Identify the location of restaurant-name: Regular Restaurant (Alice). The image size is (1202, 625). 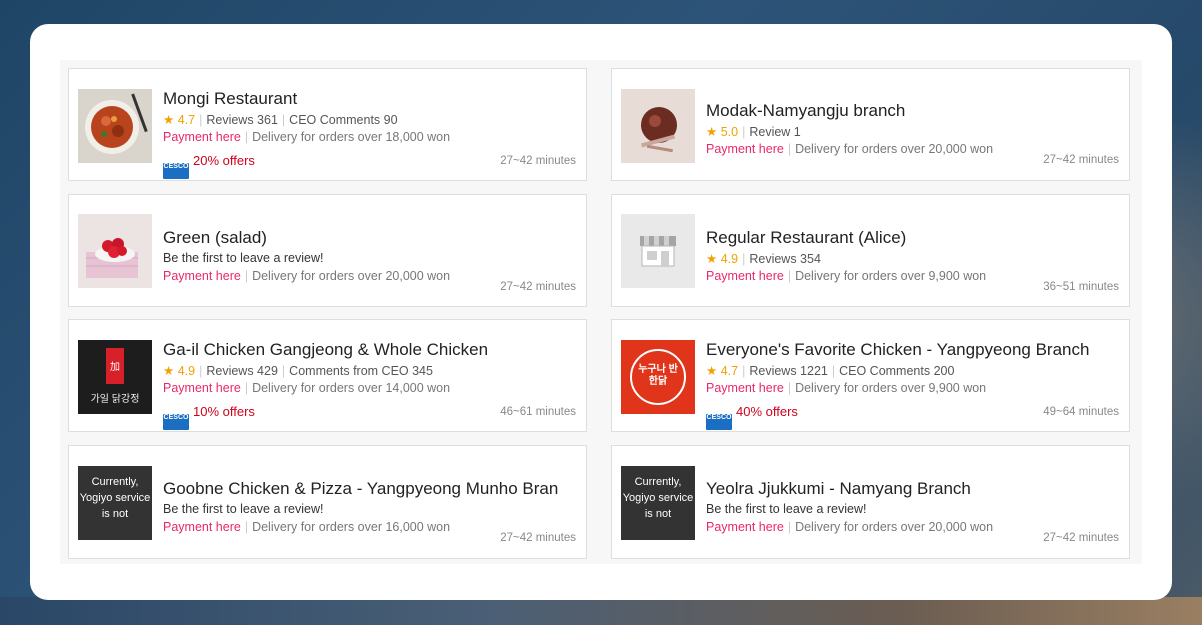
(806, 238).